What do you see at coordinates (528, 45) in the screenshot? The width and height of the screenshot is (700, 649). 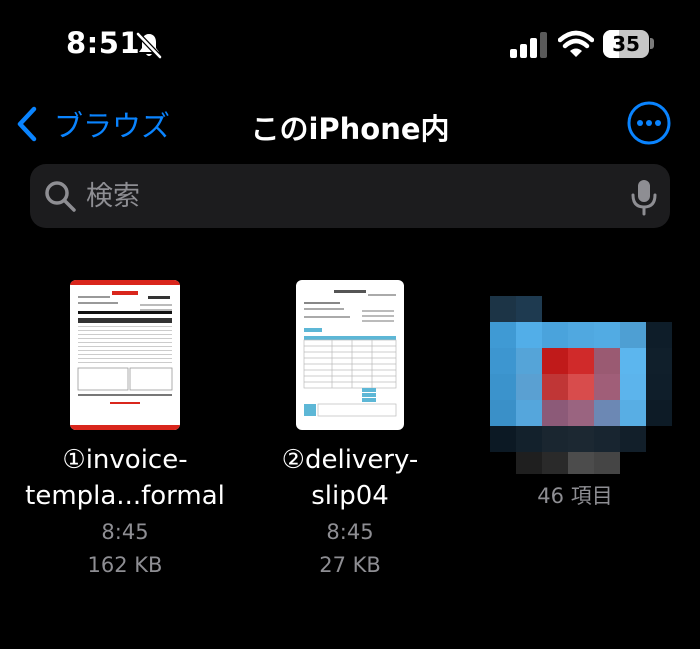 I see `cellular-signal-icon` at bounding box center [528, 45].